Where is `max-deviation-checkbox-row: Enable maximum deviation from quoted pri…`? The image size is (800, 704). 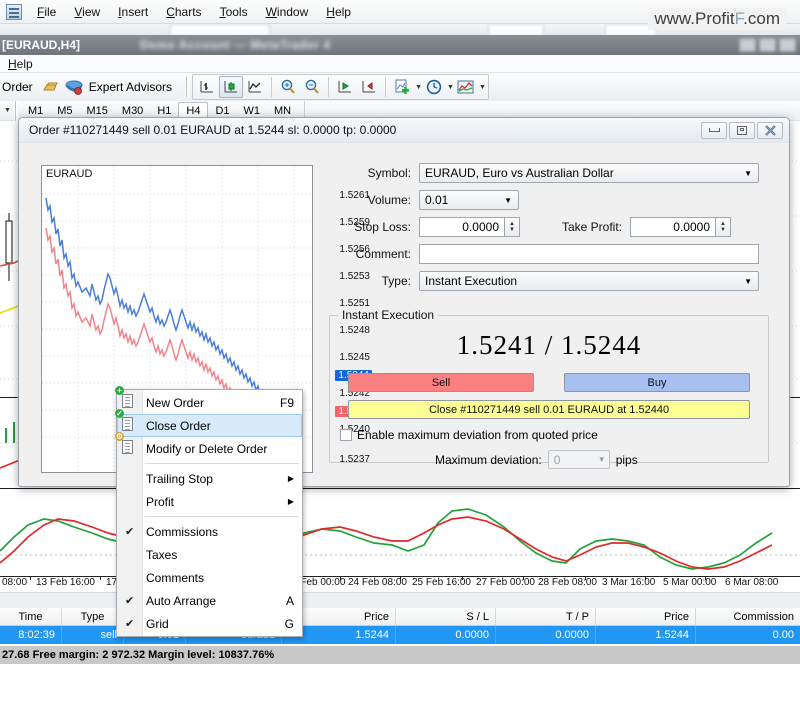 max-deviation-checkbox-row: Enable maximum deviation from quoted pri… is located at coordinates (554, 435).